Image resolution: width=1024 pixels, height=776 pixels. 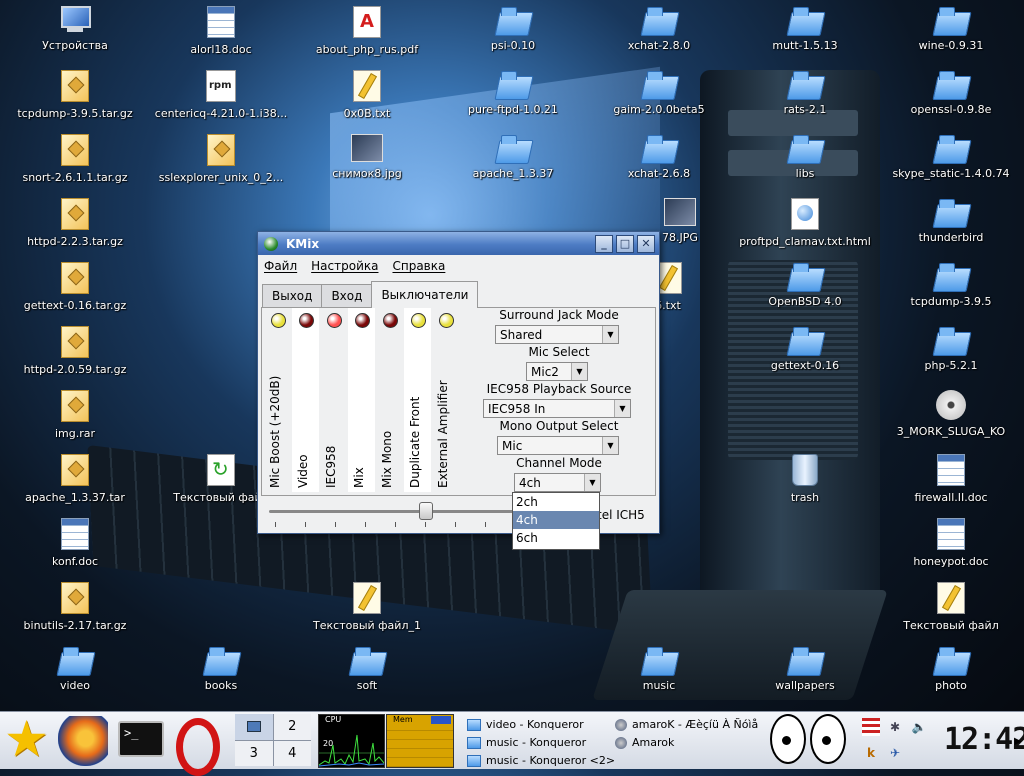 I want to click on desktop-icon: proftpd_clamav.txt.html, so click(x=805, y=228).